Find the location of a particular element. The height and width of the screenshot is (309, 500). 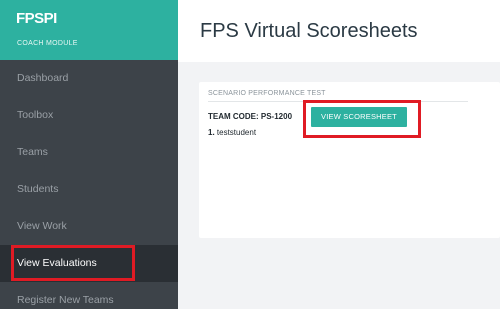

sidebar-item-dashboard: Dashboard is located at coordinates (89, 78).